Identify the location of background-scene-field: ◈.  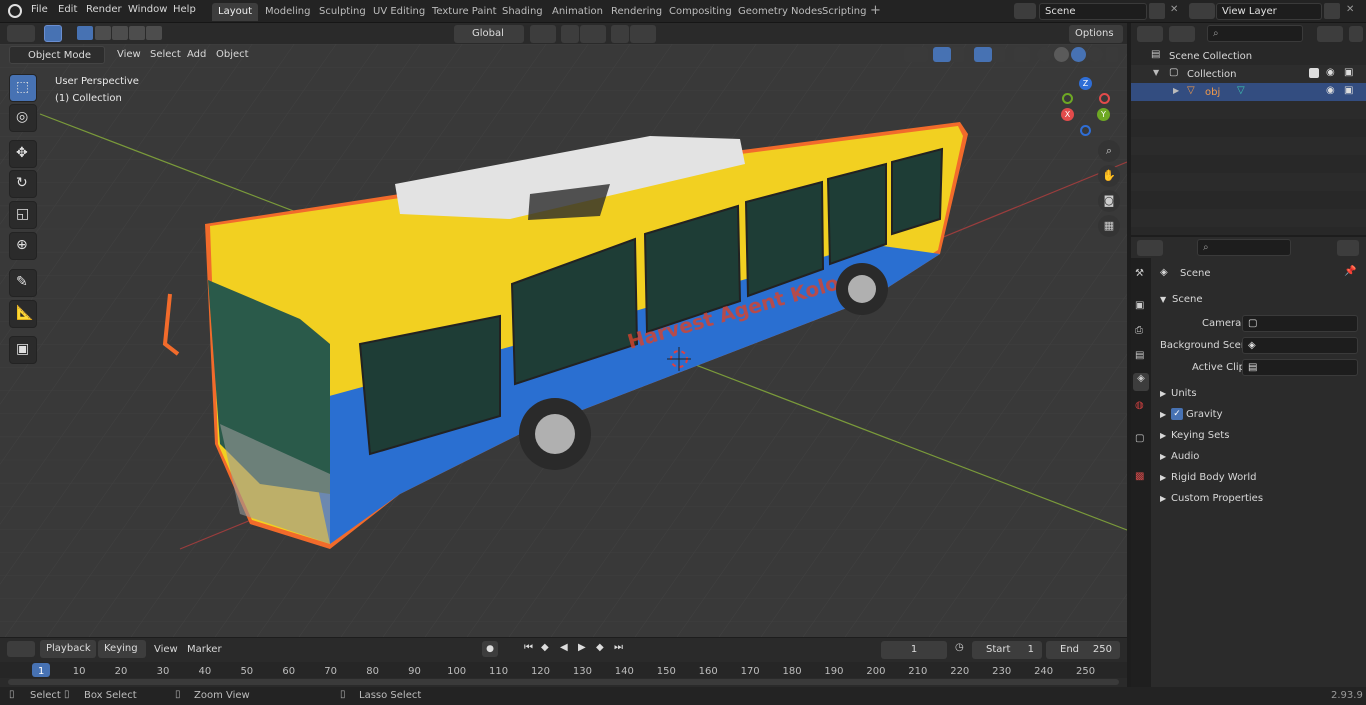
(1300, 345).